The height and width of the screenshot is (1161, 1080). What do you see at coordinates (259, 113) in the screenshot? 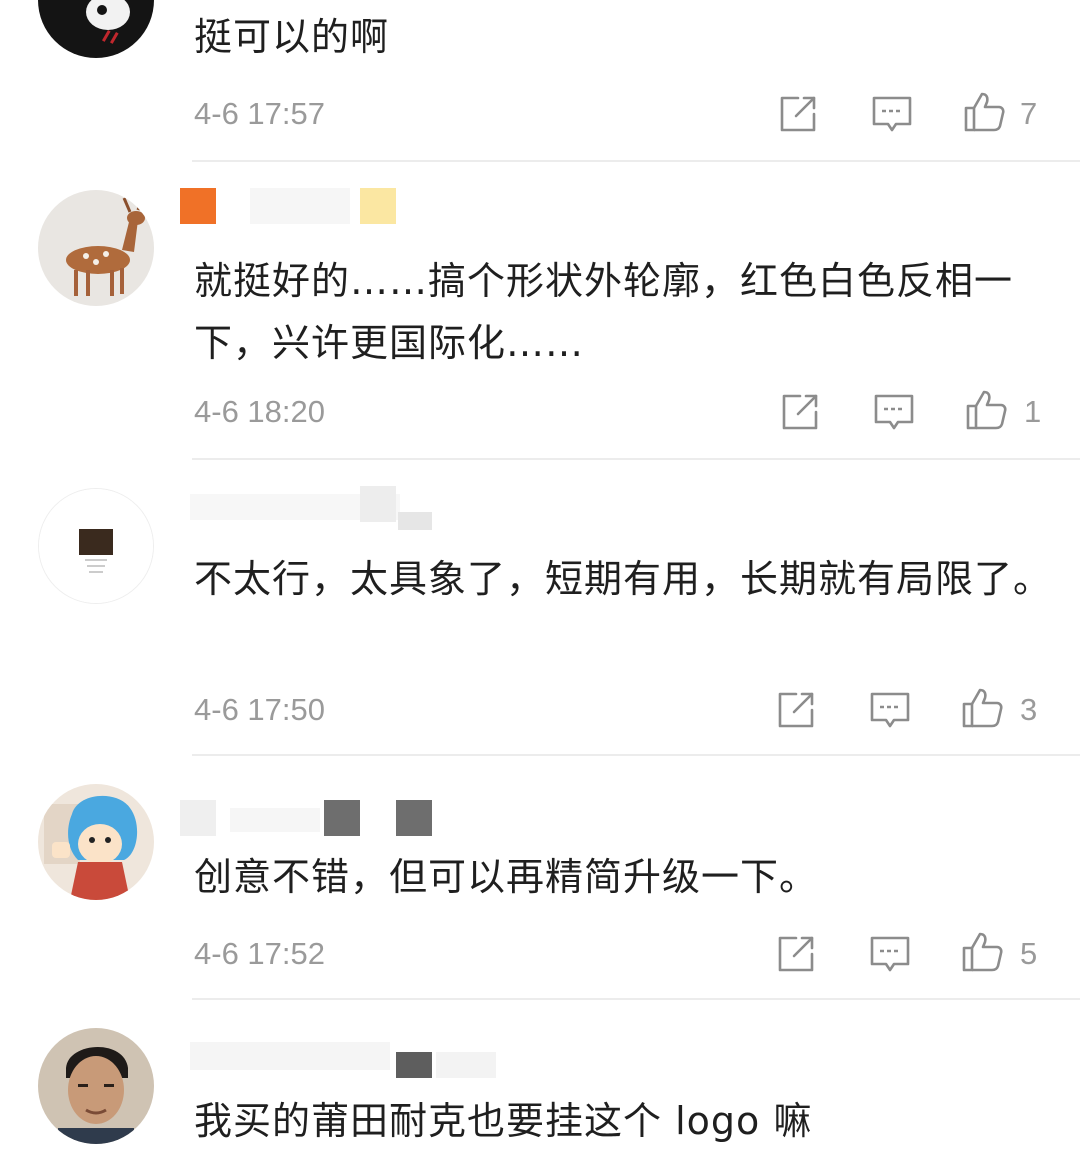
I see `comment-time: 4-6 17:57` at bounding box center [259, 113].